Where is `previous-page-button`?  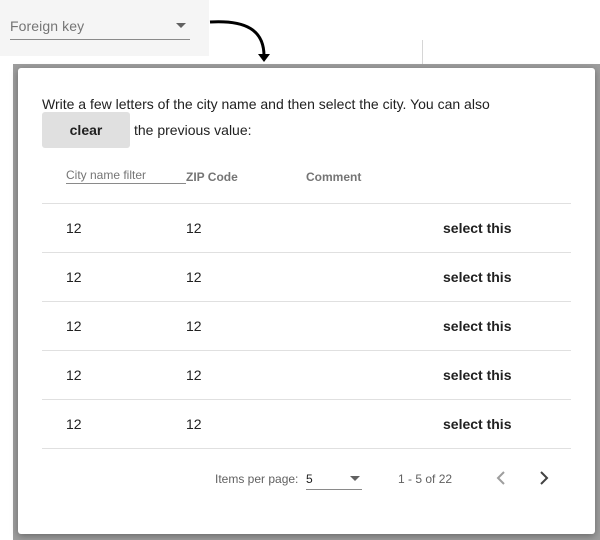
previous-page-button is located at coordinates (502, 478).